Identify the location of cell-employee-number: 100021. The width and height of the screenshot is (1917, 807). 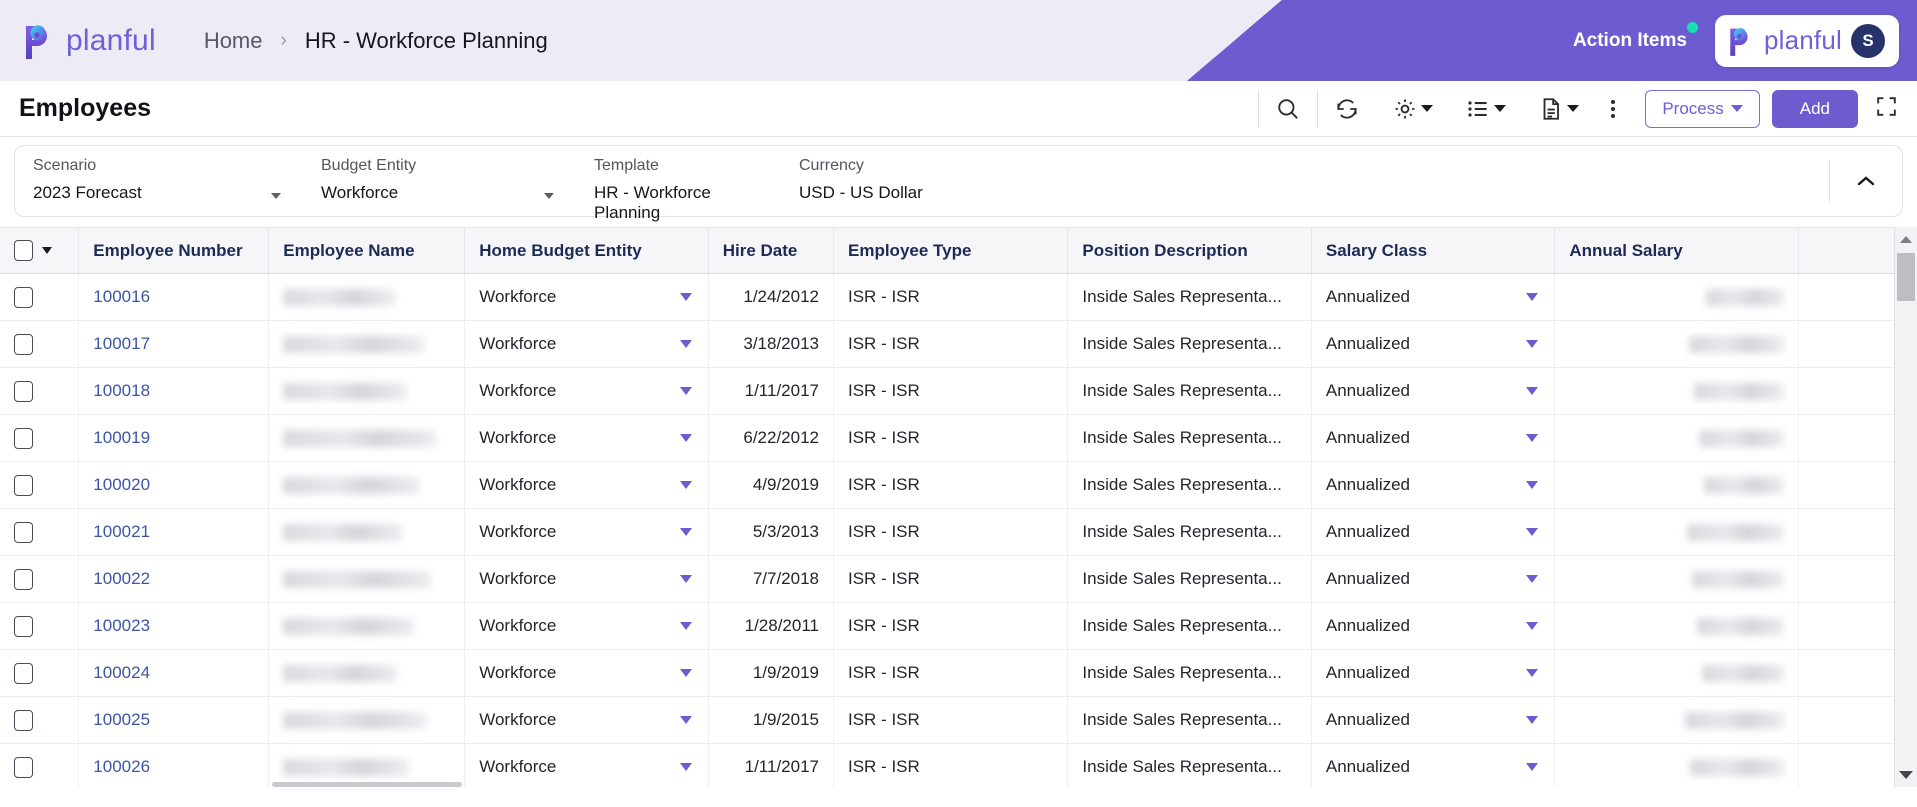
(174, 532).